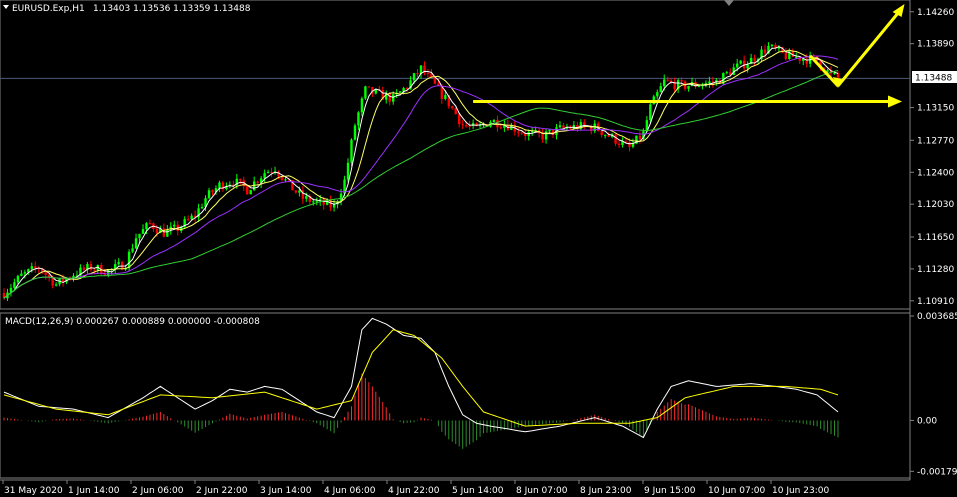 The height and width of the screenshot is (497, 957). What do you see at coordinates (937, 317) in the screenshot?
I see `macd-tick-label: 0.003685` at bounding box center [937, 317].